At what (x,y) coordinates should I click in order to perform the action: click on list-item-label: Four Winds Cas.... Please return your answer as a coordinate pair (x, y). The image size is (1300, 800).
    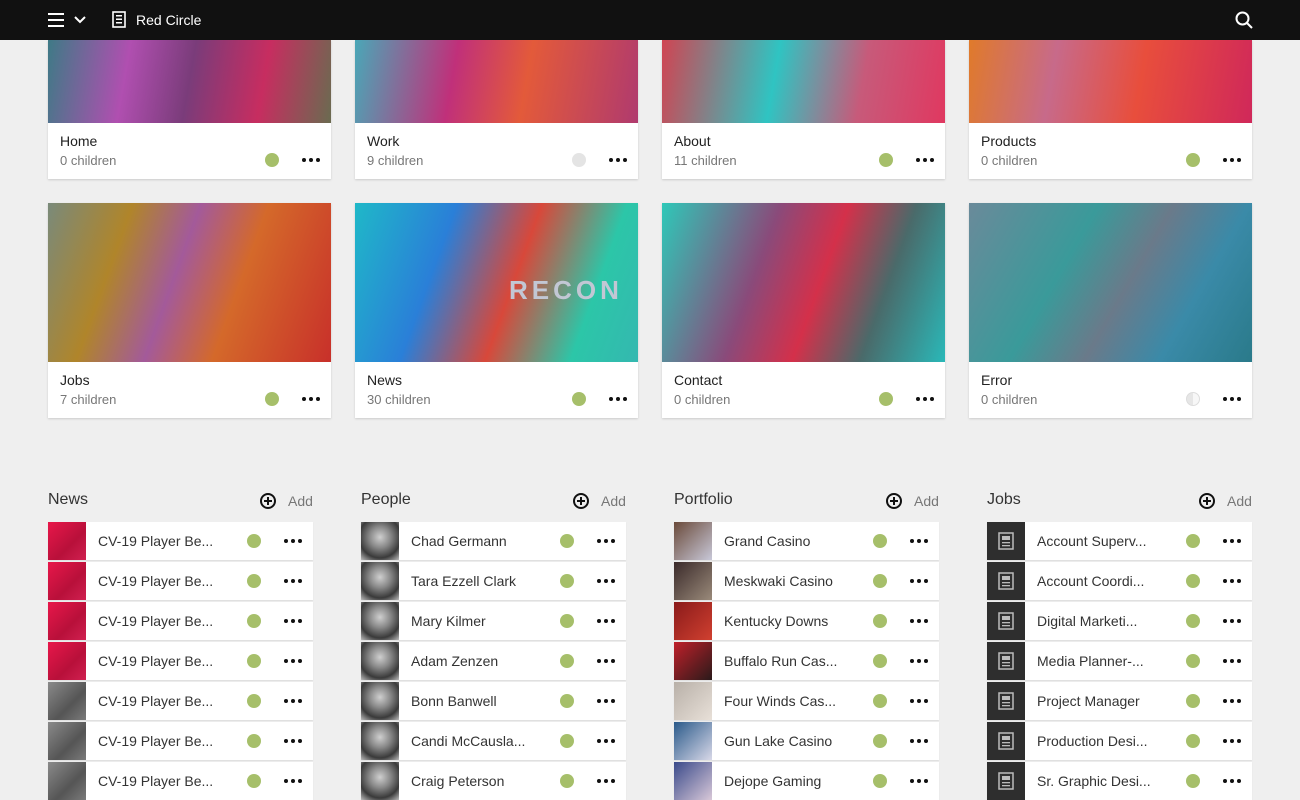
    Looking at the image, I should click on (780, 701).